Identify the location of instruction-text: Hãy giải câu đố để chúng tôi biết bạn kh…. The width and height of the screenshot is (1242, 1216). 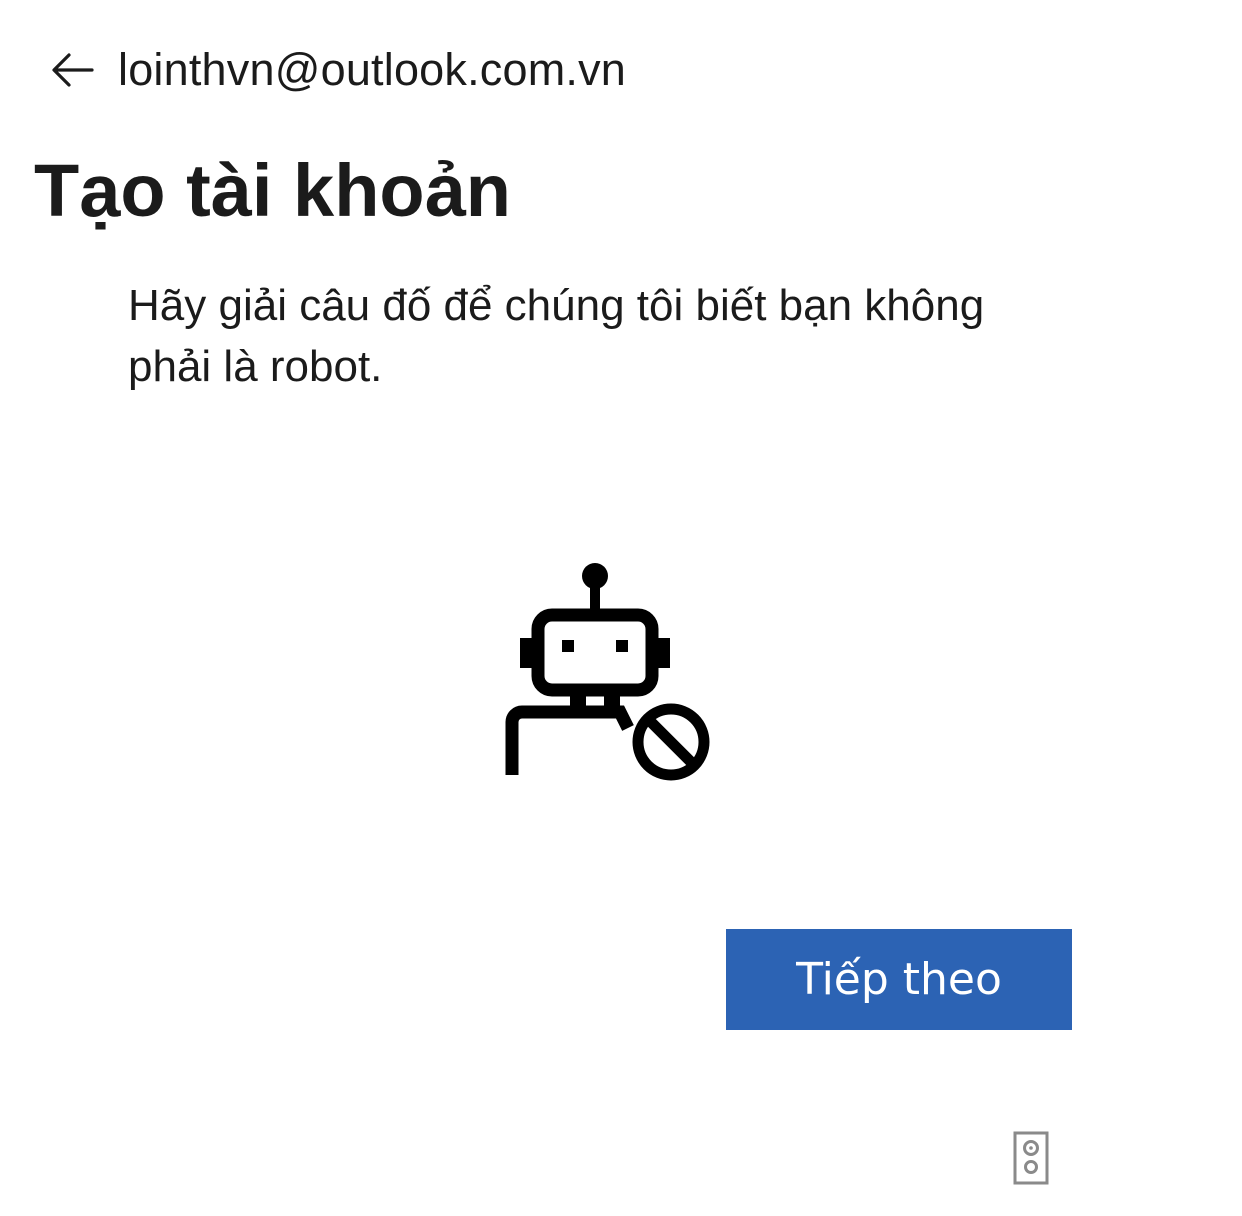
(556, 336).